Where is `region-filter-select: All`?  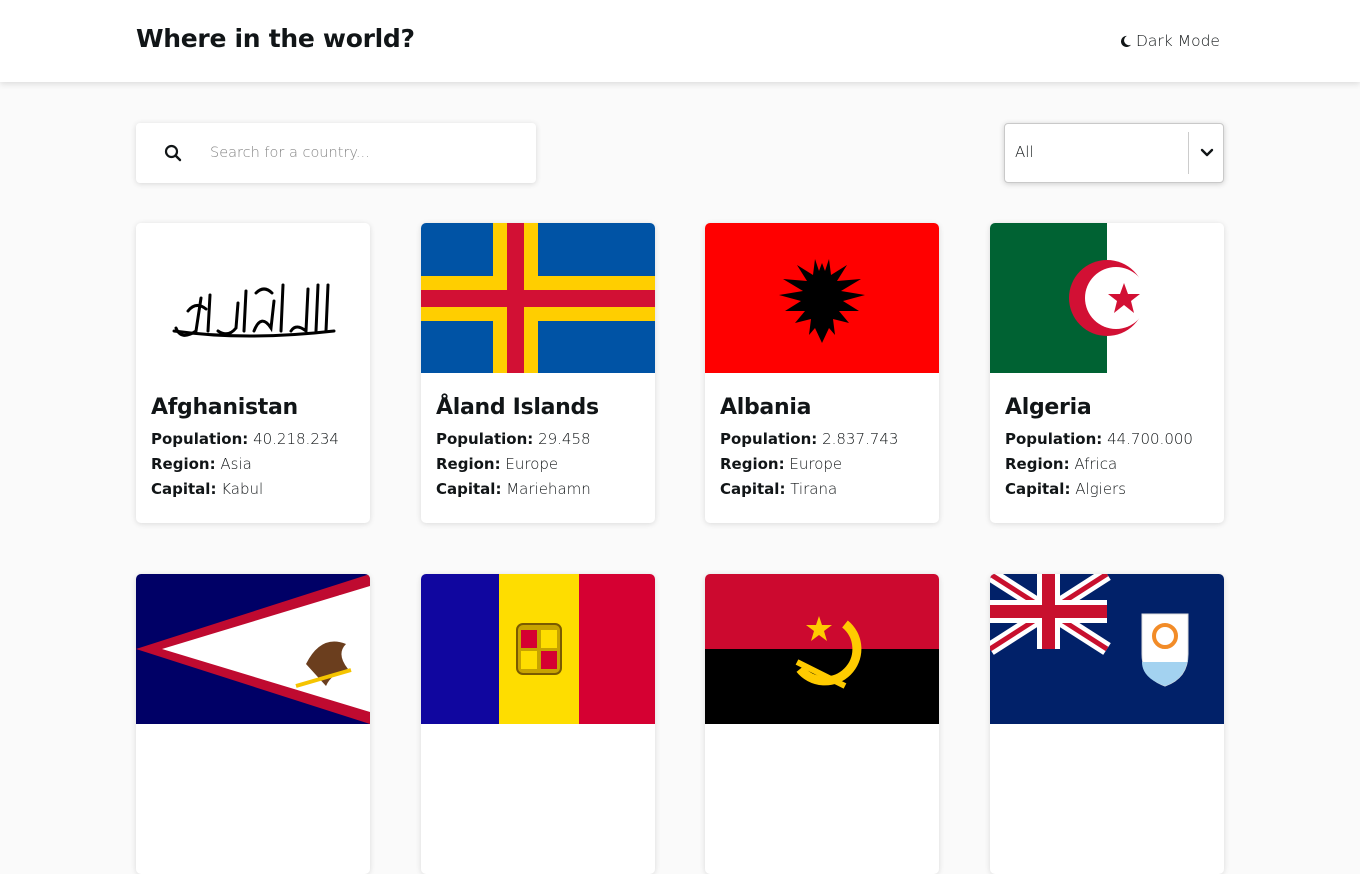 region-filter-select: All is located at coordinates (1114, 153).